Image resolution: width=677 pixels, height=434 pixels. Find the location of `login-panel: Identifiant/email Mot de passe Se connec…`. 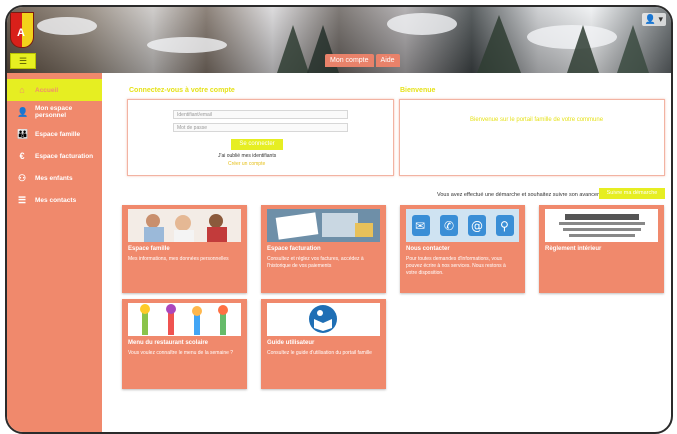

login-panel: Identifiant/email Mot de passe Se connec… is located at coordinates (260, 137).